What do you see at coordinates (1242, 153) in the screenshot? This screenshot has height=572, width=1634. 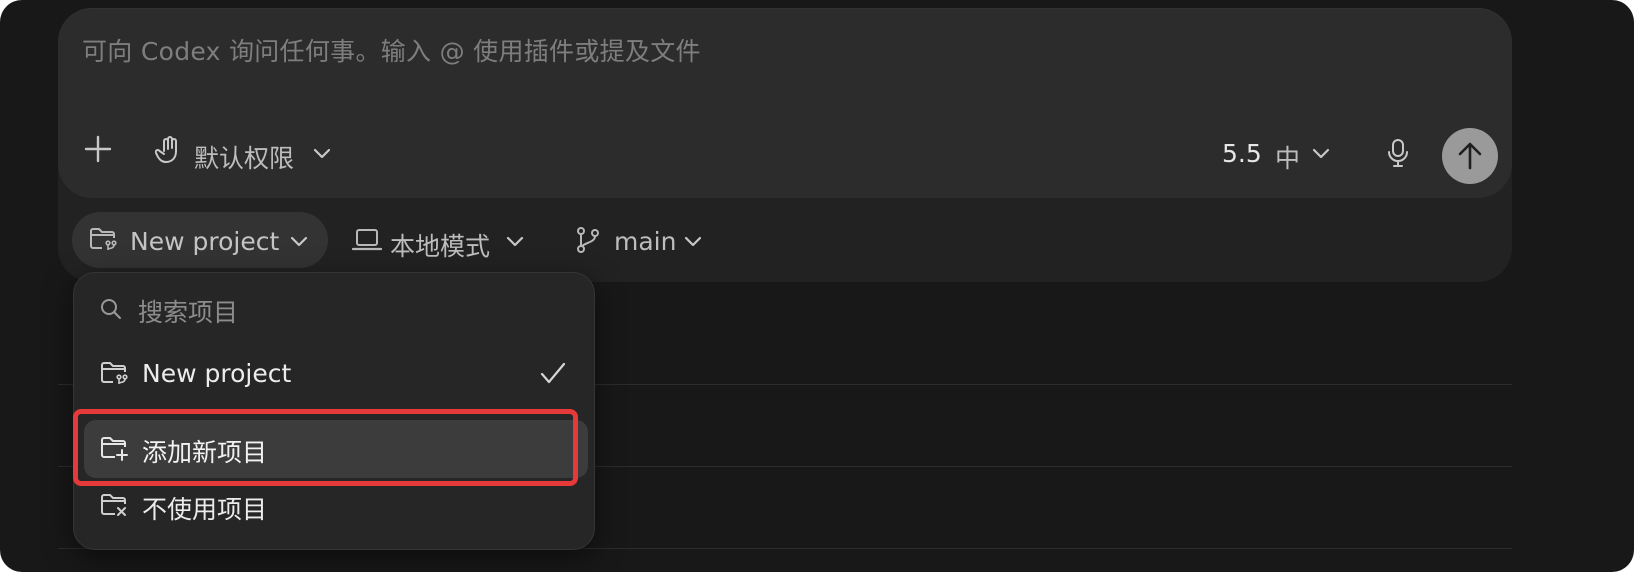 I see `model-selector: 5.5` at bounding box center [1242, 153].